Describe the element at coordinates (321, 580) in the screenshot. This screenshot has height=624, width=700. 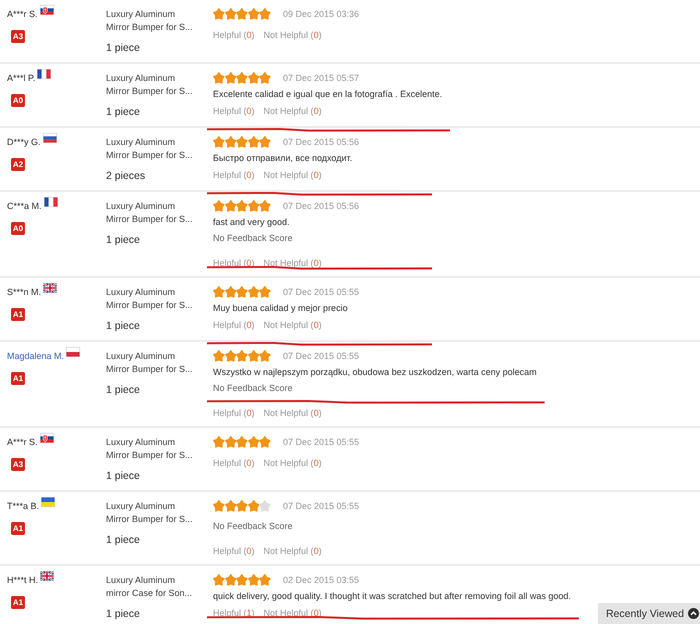
I see `review-date: 02 Dec 2015 03:55` at that location.